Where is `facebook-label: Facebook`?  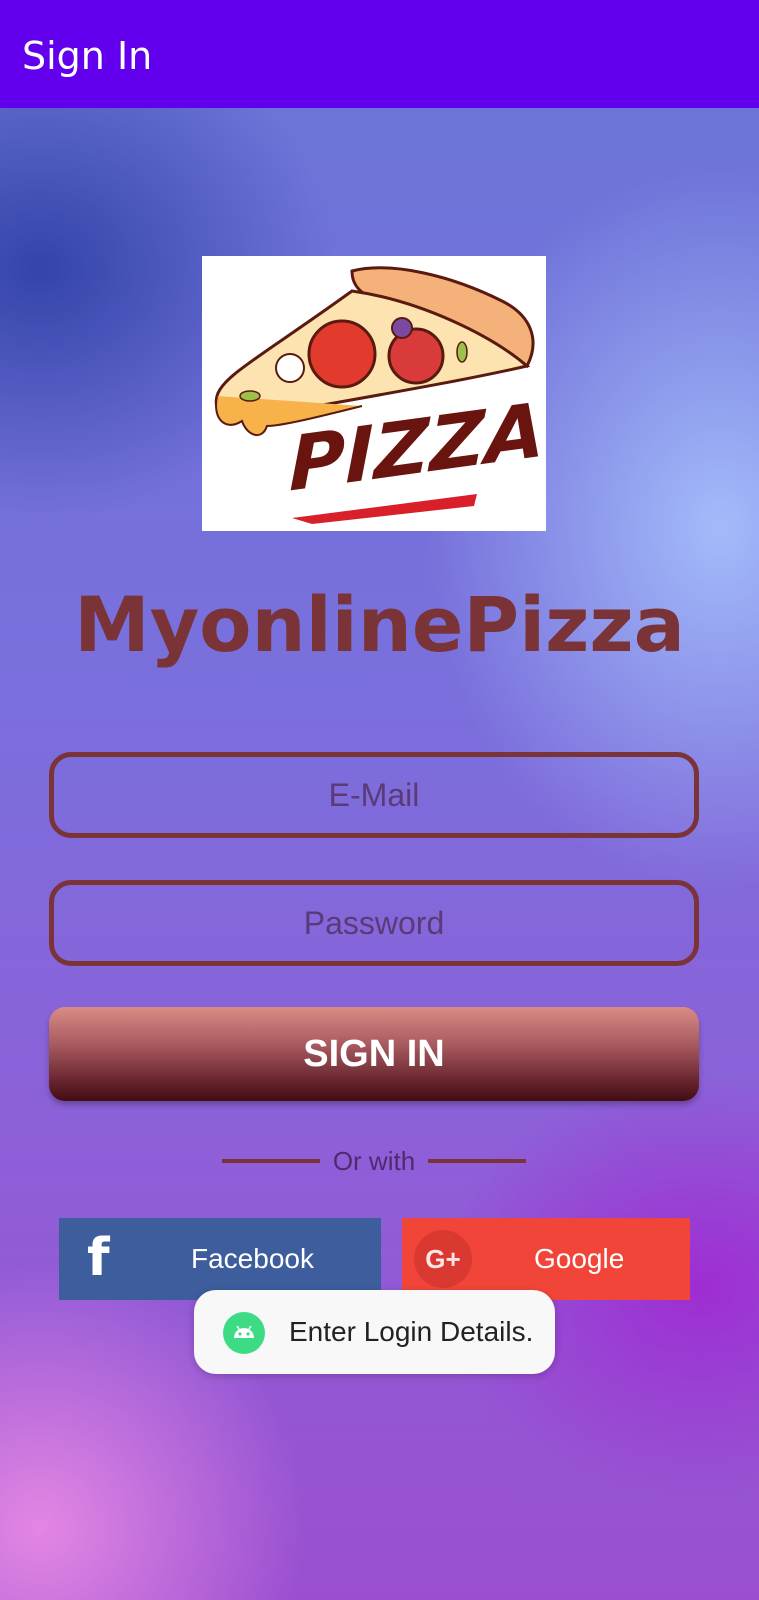
facebook-label: Facebook is located at coordinates (252, 1258).